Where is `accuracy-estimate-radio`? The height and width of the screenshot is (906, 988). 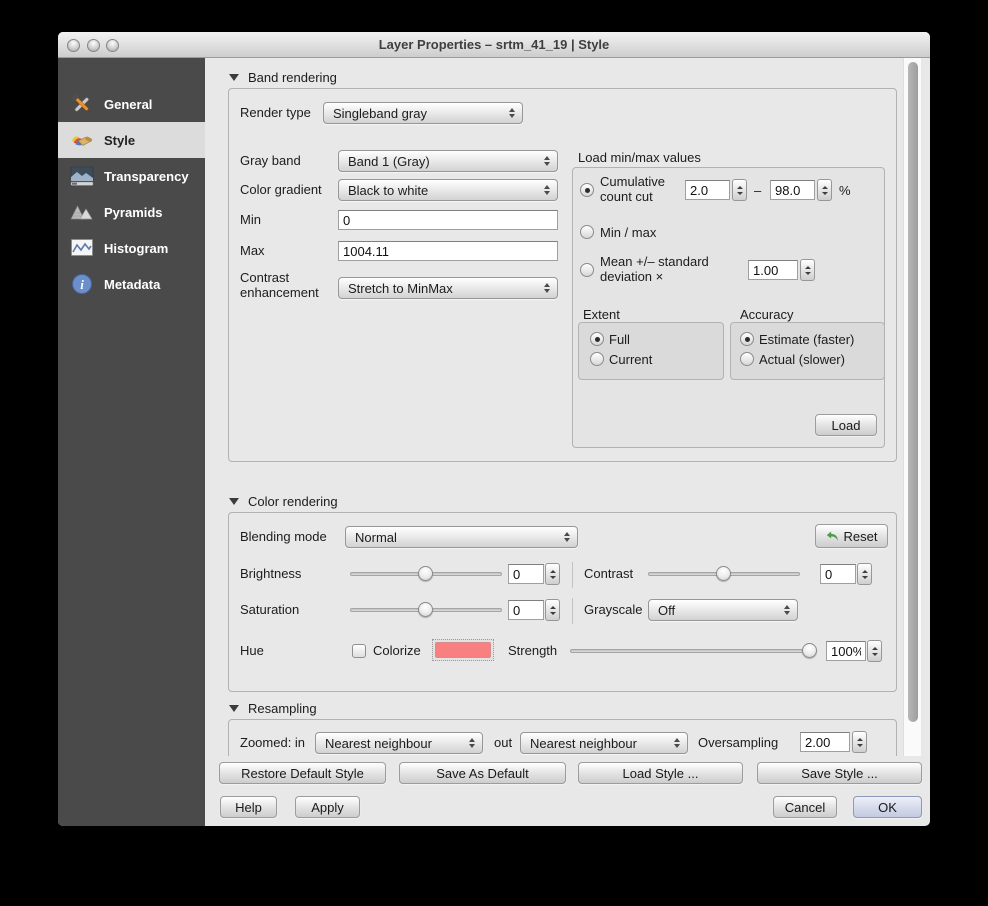
accuracy-estimate-radio is located at coordinates (747, 339).